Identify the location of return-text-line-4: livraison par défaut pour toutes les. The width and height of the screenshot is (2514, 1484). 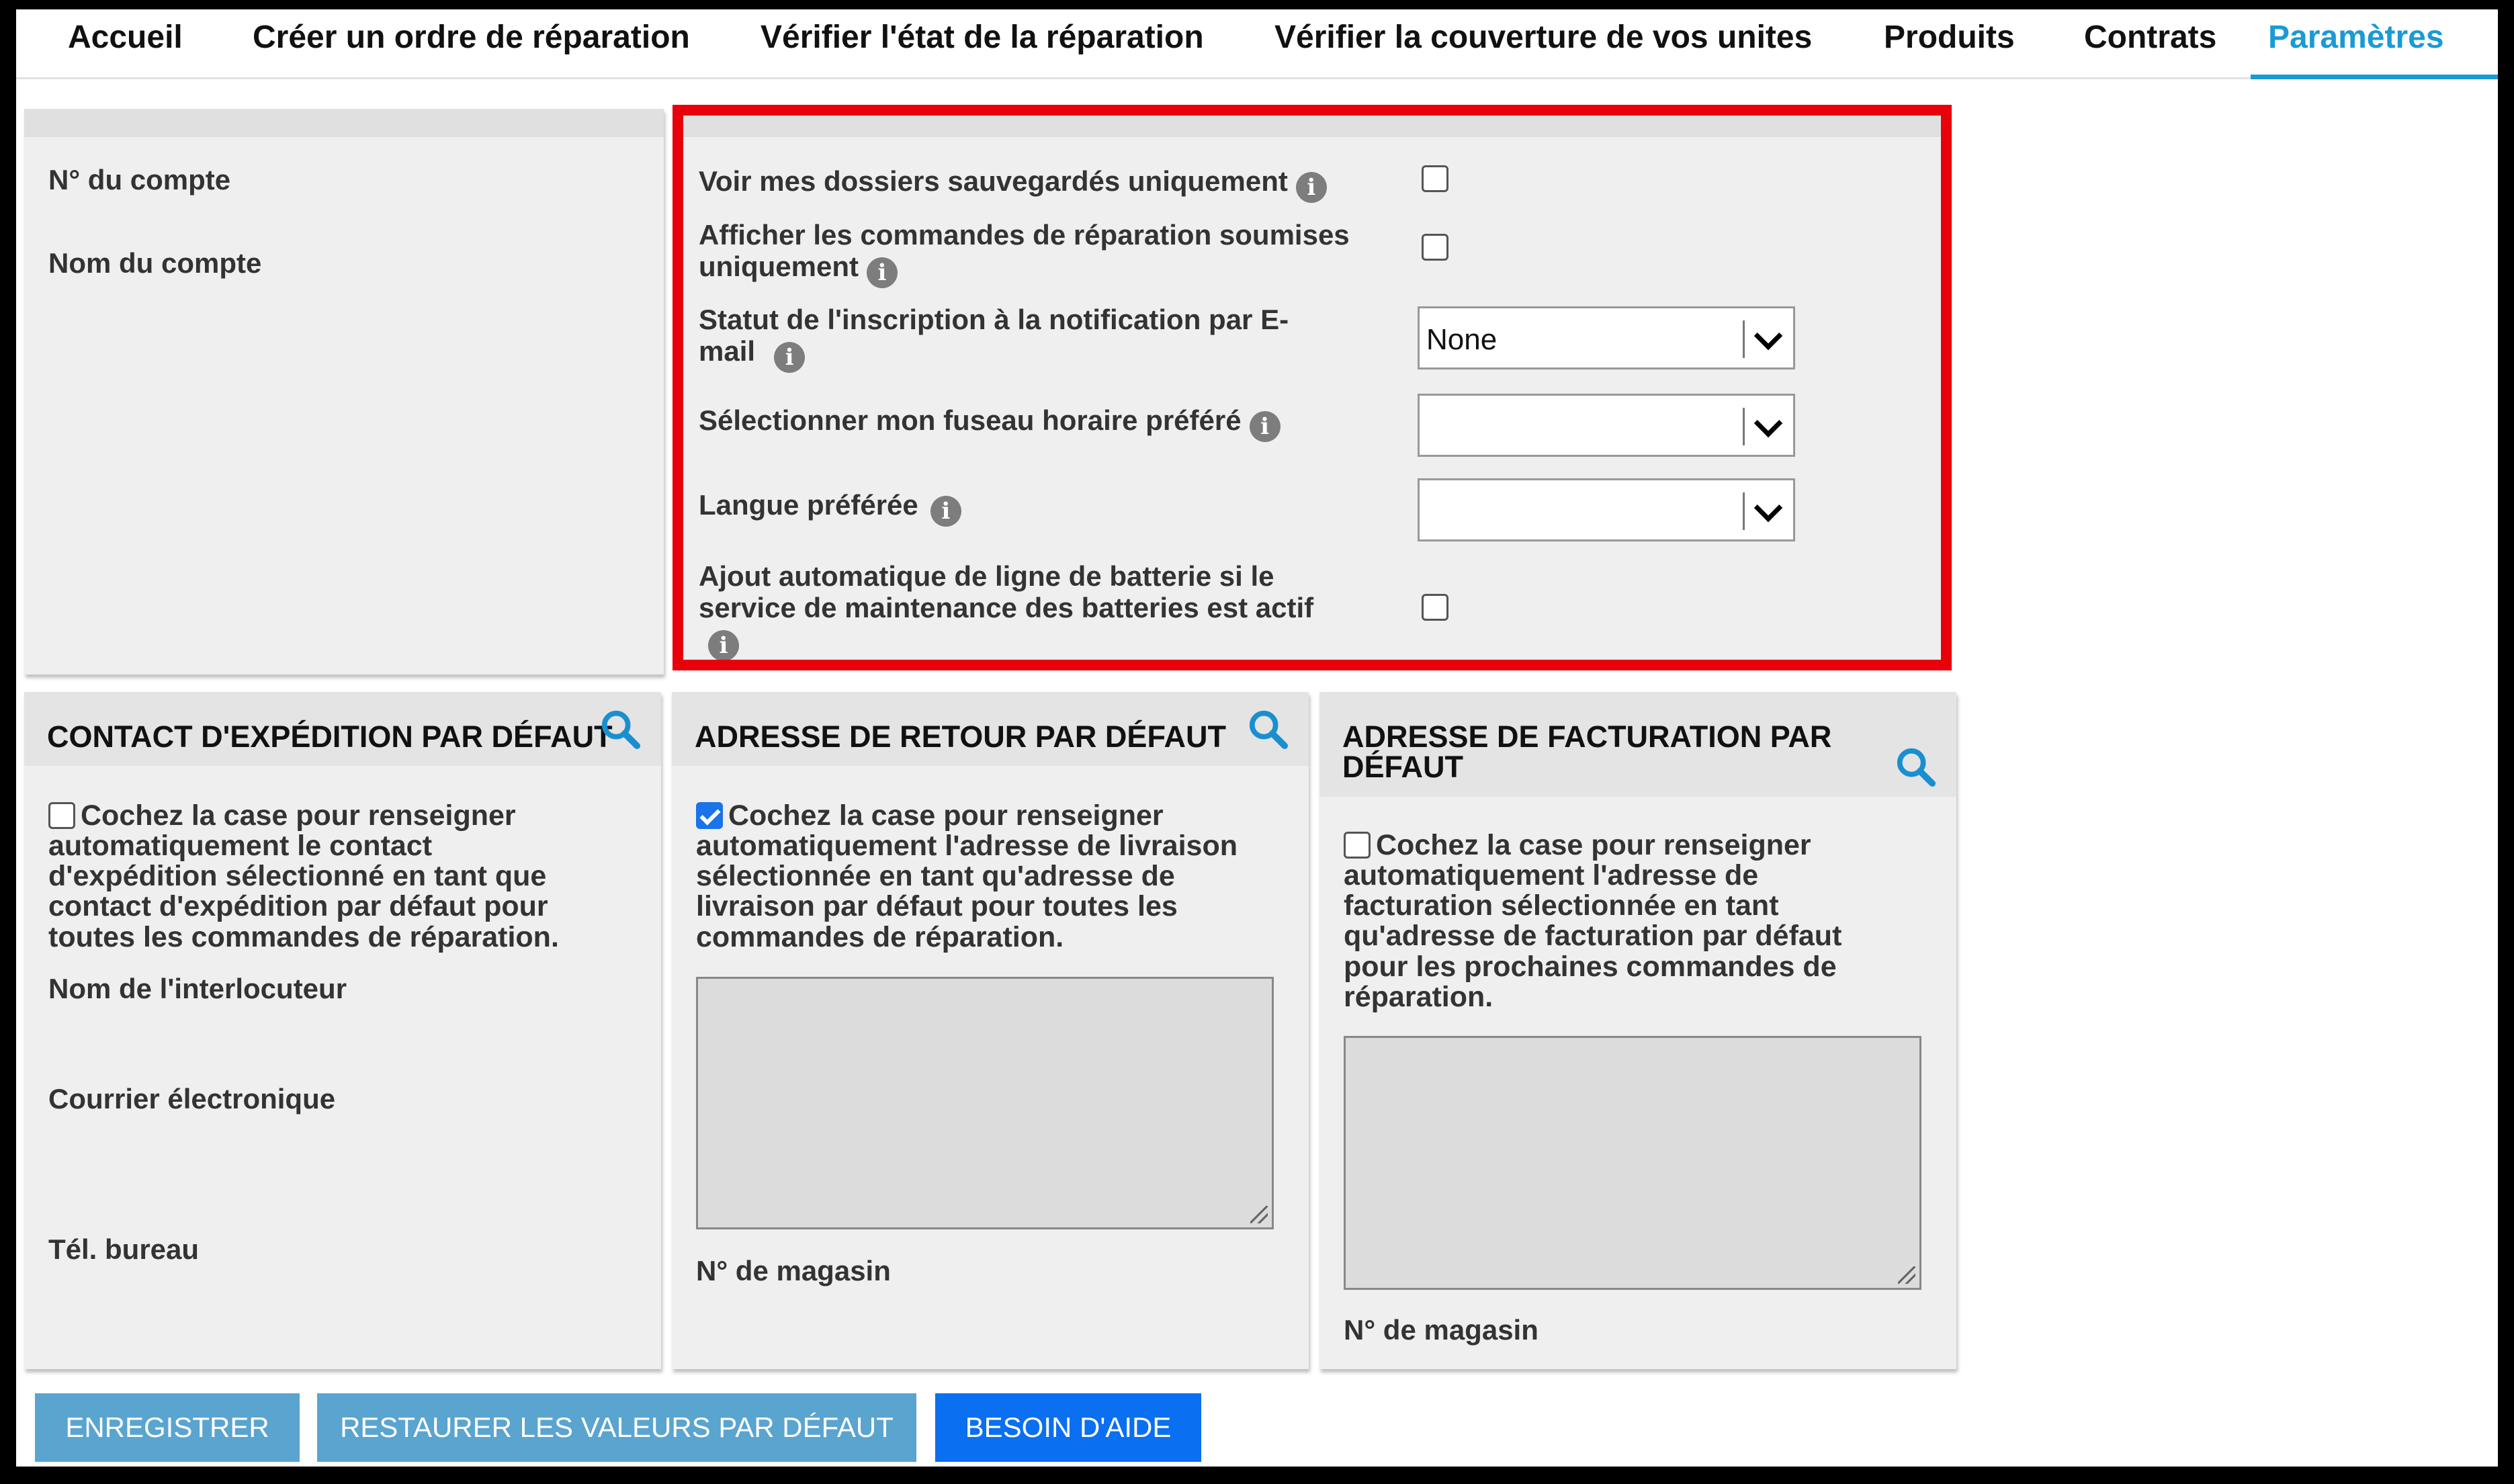
(937, 906).